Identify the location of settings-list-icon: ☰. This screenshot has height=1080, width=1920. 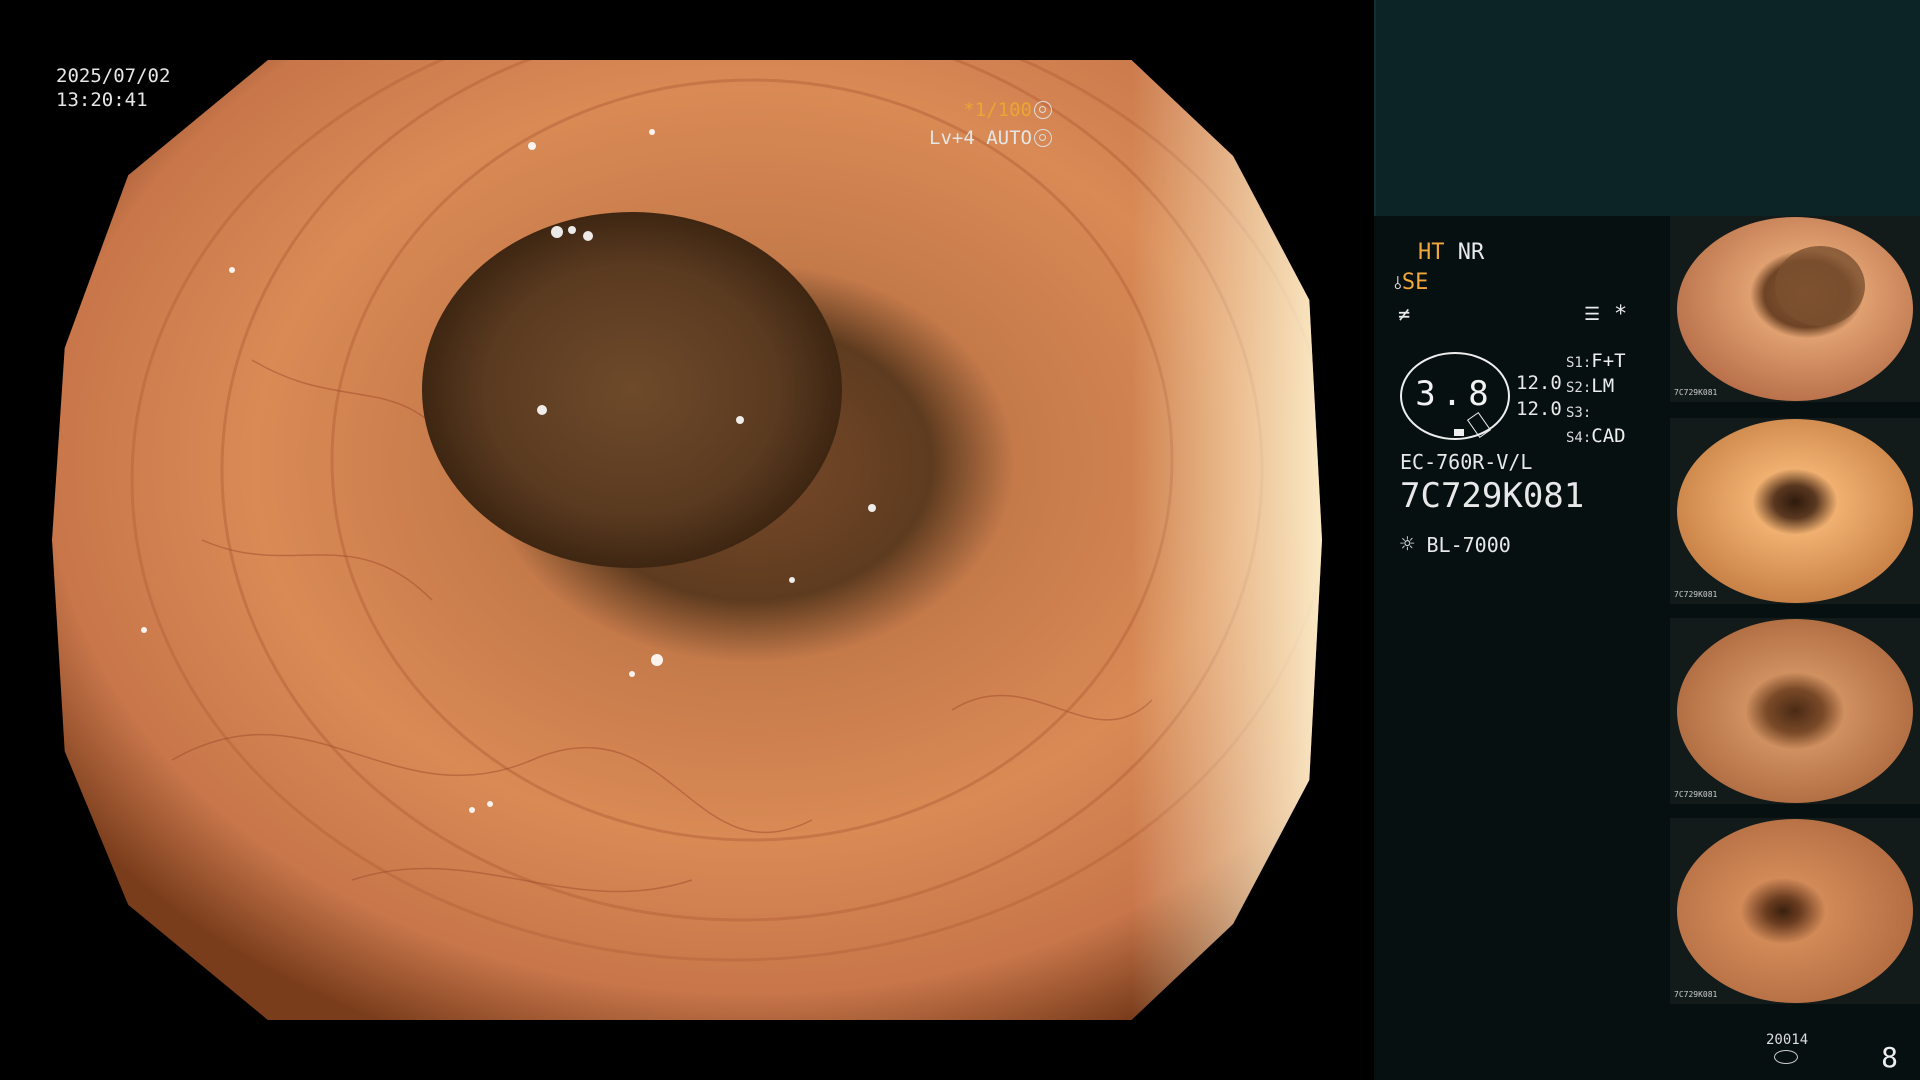
(1592, 314).